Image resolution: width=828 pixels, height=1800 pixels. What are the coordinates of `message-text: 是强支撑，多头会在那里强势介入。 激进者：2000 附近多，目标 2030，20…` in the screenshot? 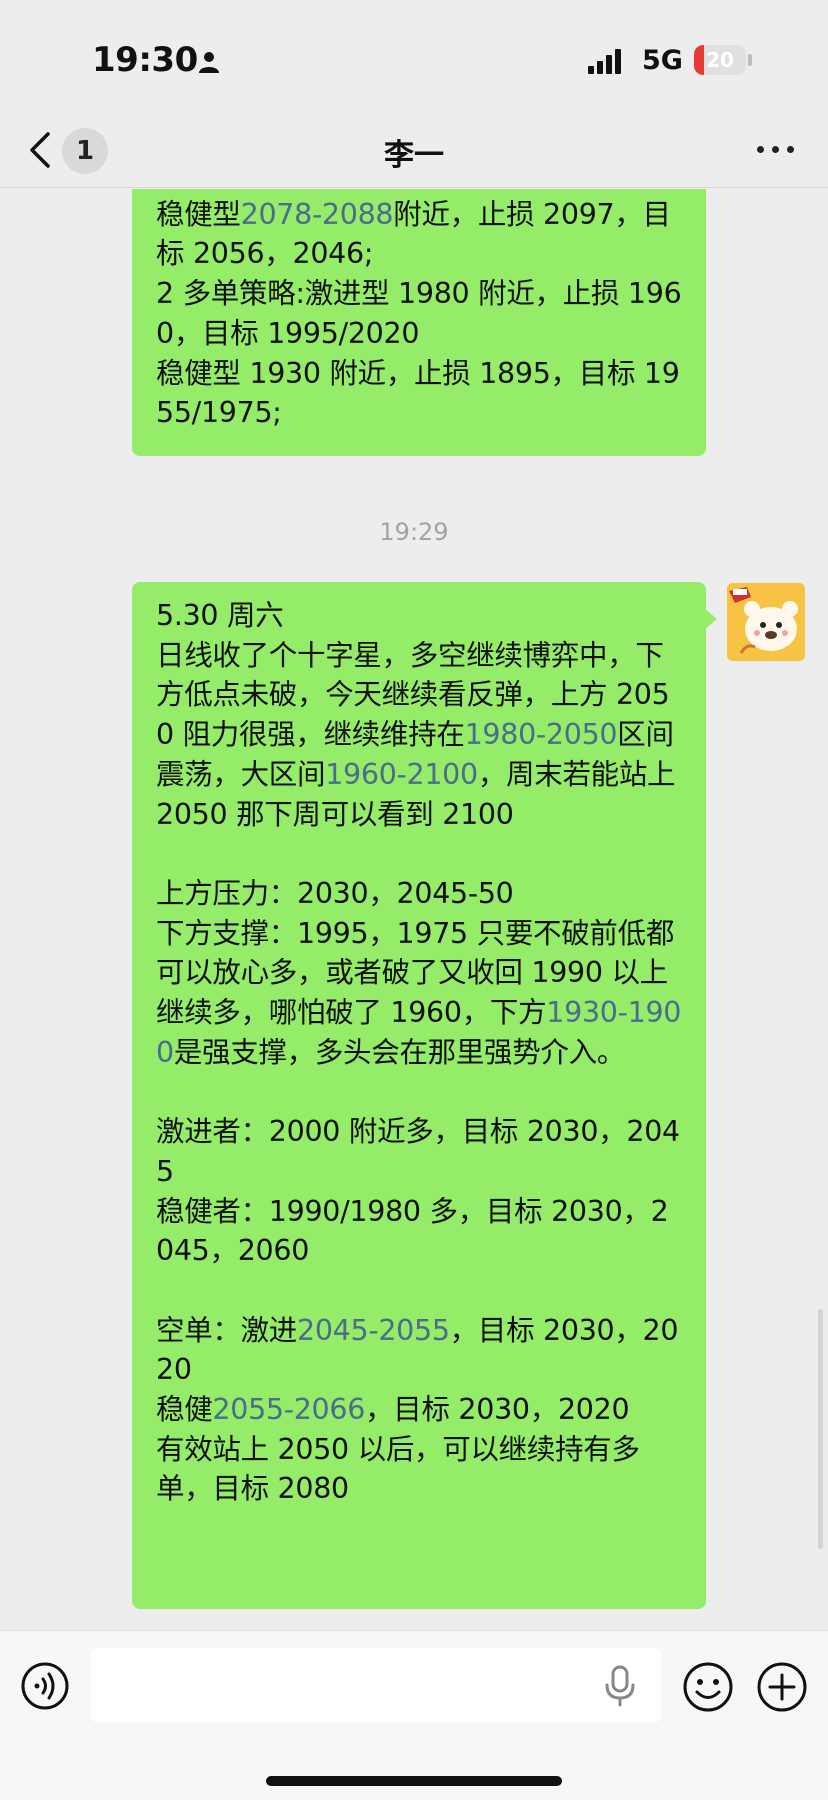 It's located at (418, 1191).